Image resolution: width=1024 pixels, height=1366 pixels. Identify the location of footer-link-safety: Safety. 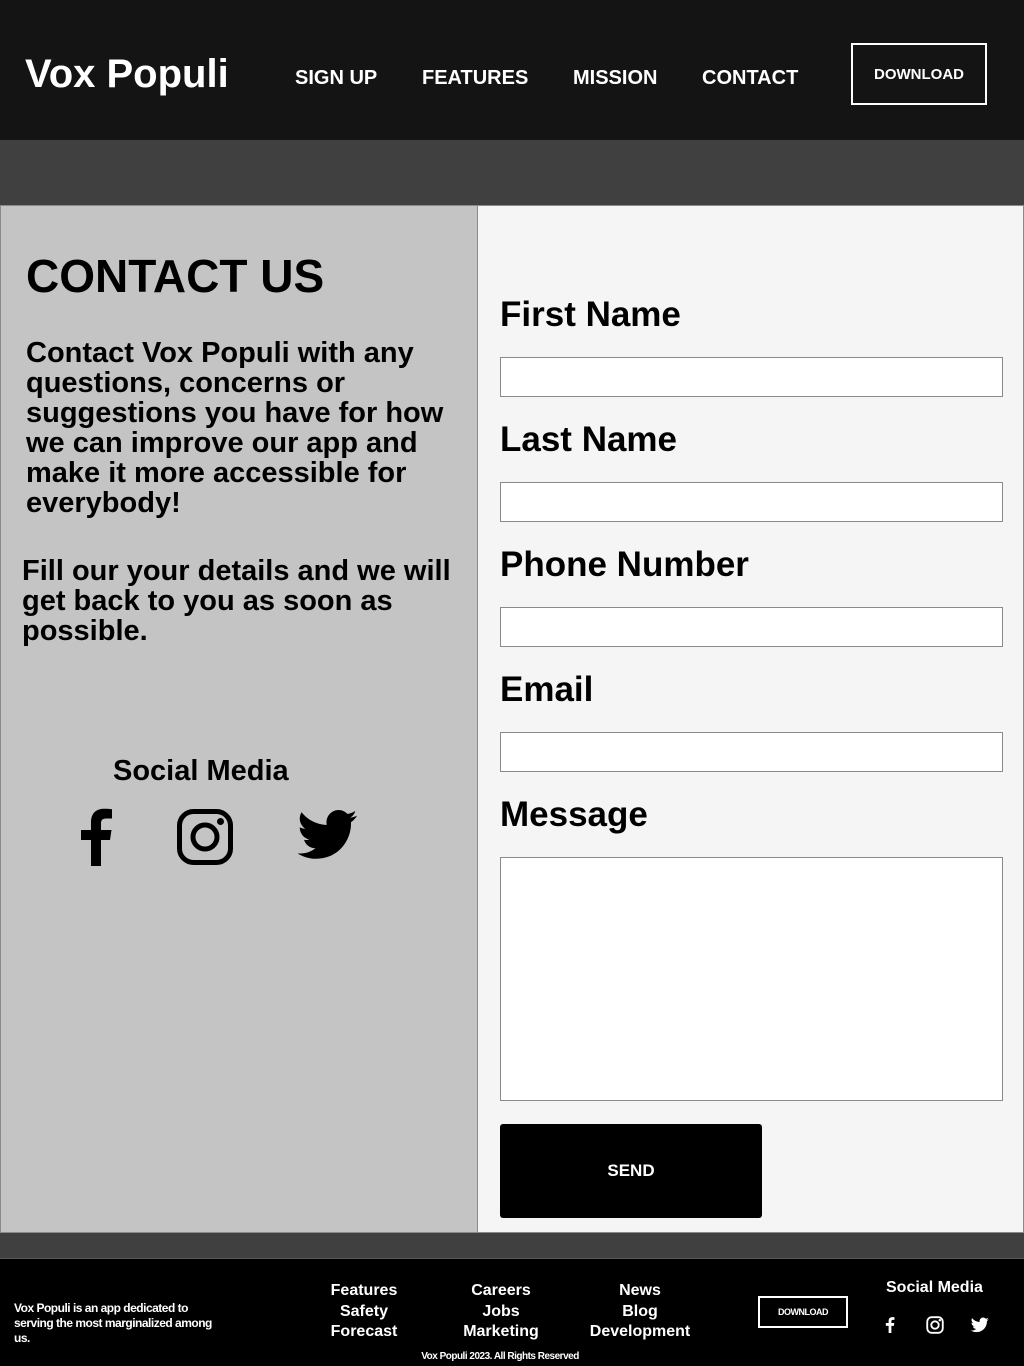
(364, 1312).